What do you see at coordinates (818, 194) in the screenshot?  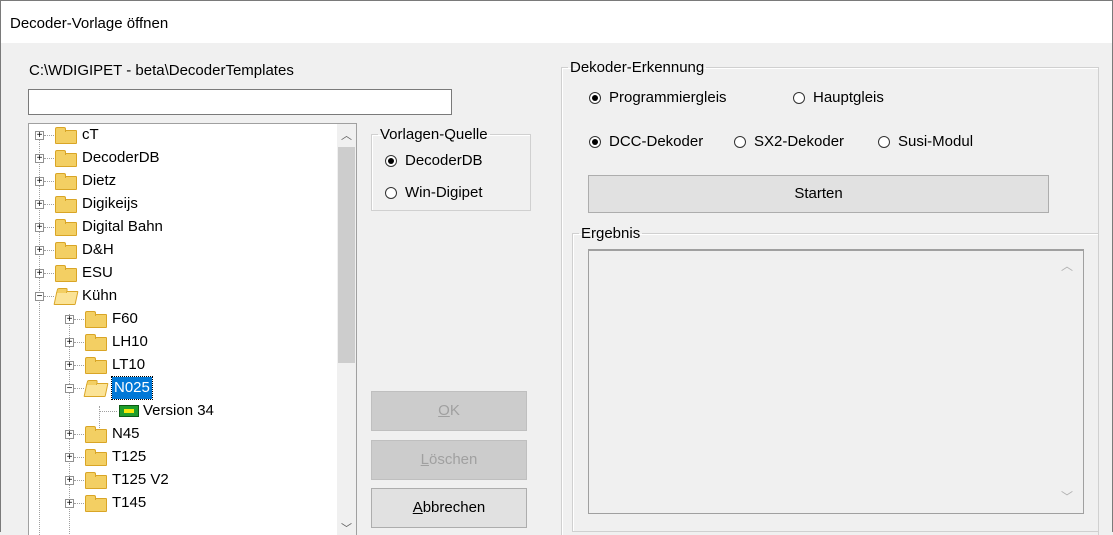 I see `start-button: Starten` at bounding box center [818, 194].